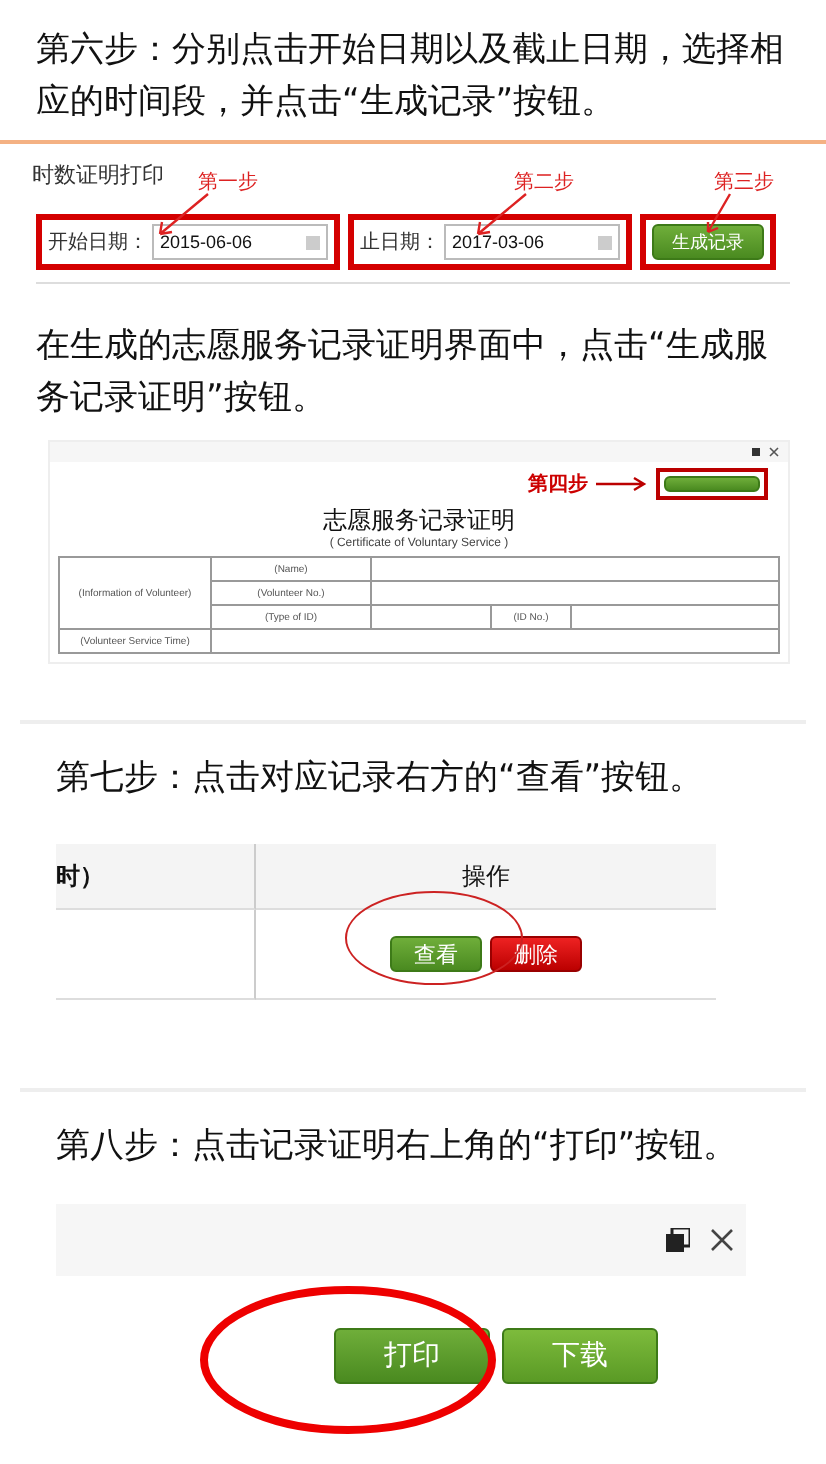  What do you see at coordinates (486, 877) in the screenshot?
I see `column-header: 操作` at bounding box center [486, 877].